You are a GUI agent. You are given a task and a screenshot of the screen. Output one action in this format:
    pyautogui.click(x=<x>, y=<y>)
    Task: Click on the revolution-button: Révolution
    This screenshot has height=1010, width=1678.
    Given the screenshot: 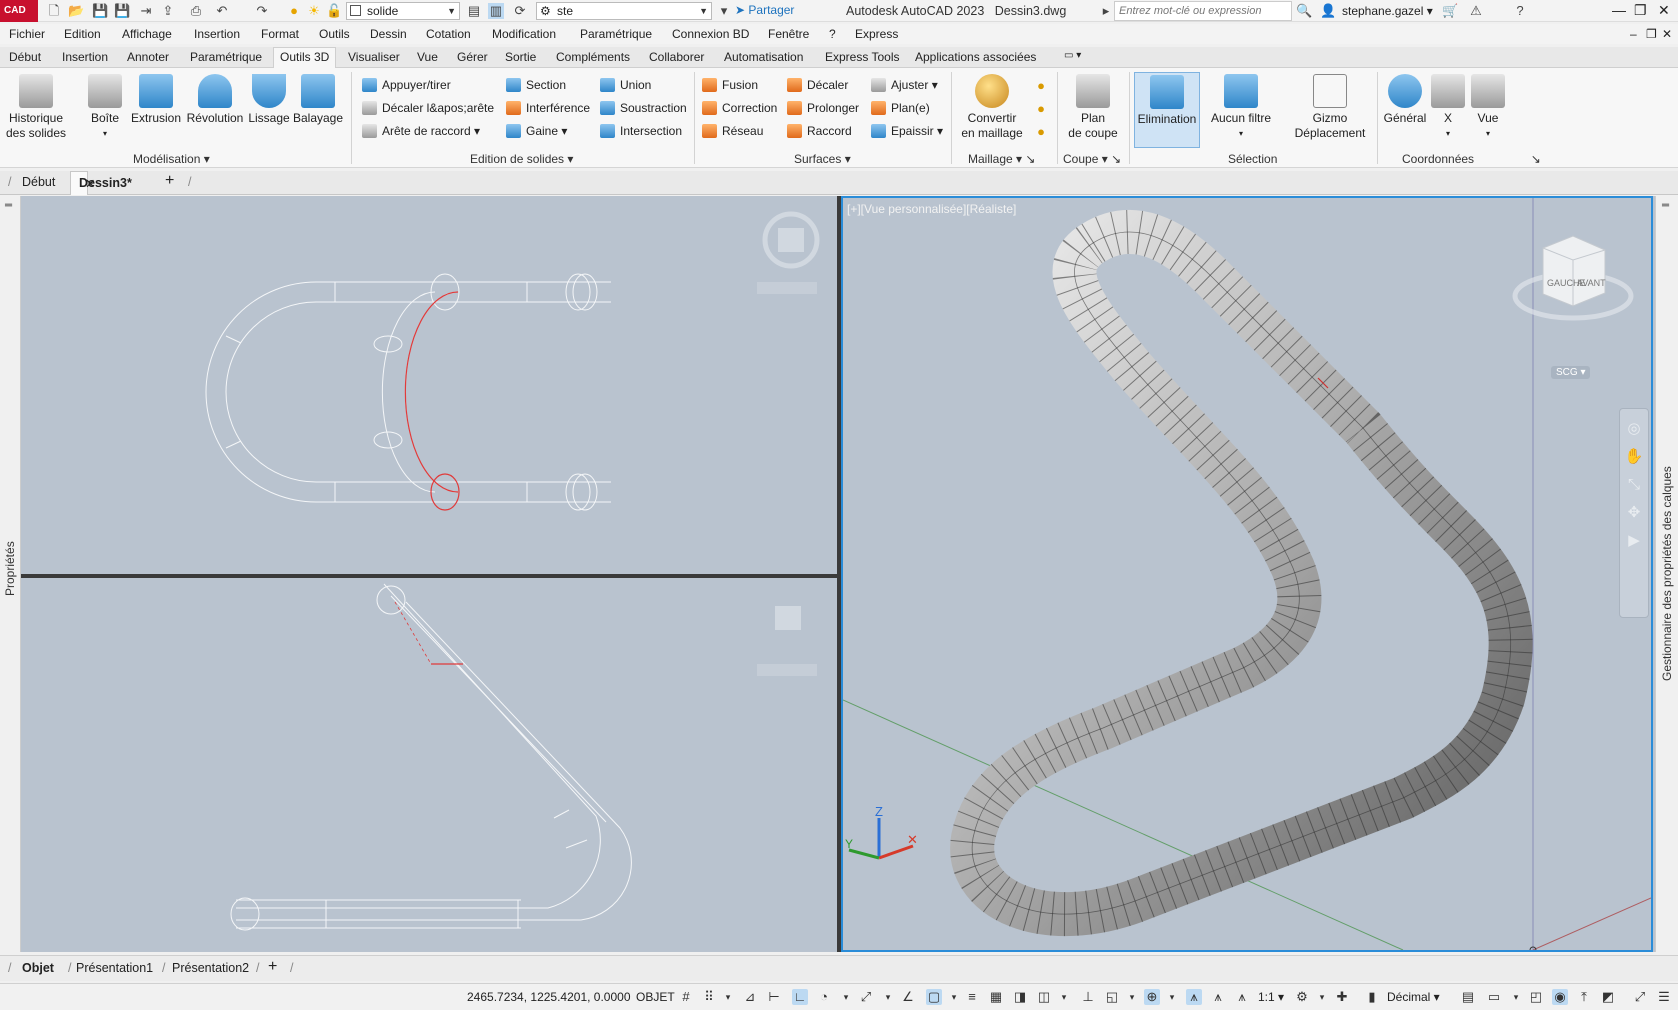 What is the action you would take?
    pyautogui.click(x=215, y=100)
    